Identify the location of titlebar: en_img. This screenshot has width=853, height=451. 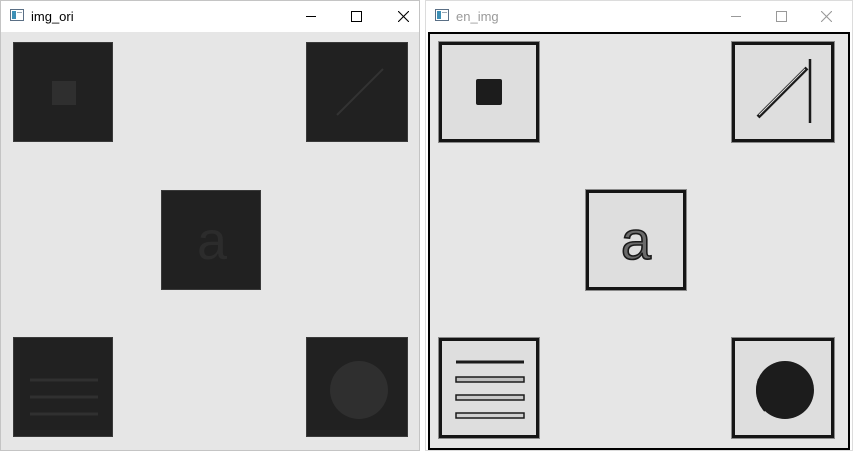
(639, 16).